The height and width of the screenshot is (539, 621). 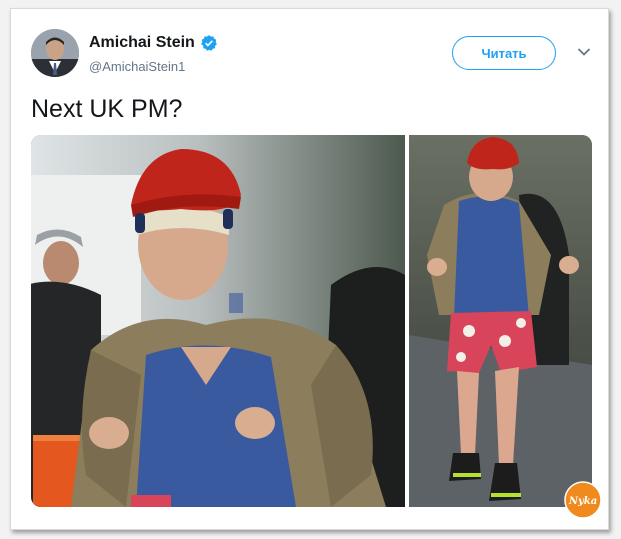 I want to click on author-name: Amichai Stein, so click(x=153, y=43).